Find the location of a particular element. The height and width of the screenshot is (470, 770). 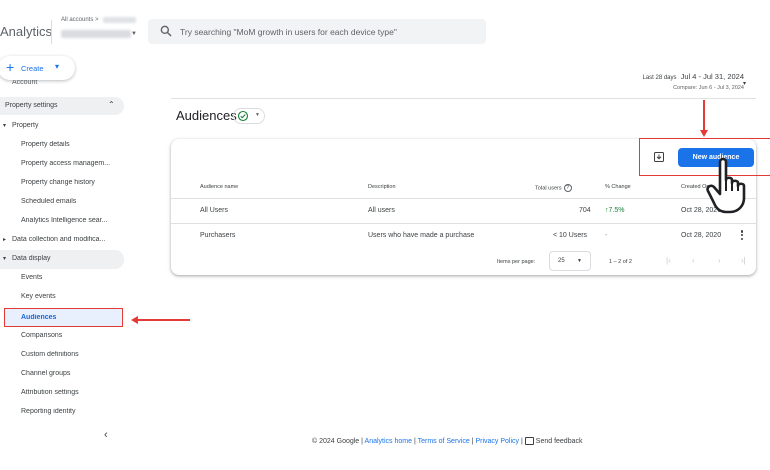

sidebar-item-label: Custom definitions is located at coordinates (50, 354).